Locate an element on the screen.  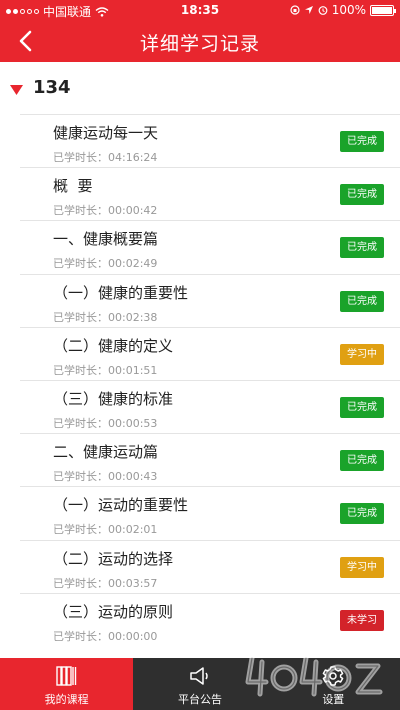
record-title: 一、健康概要篇 is located at coordinates (106, 239).